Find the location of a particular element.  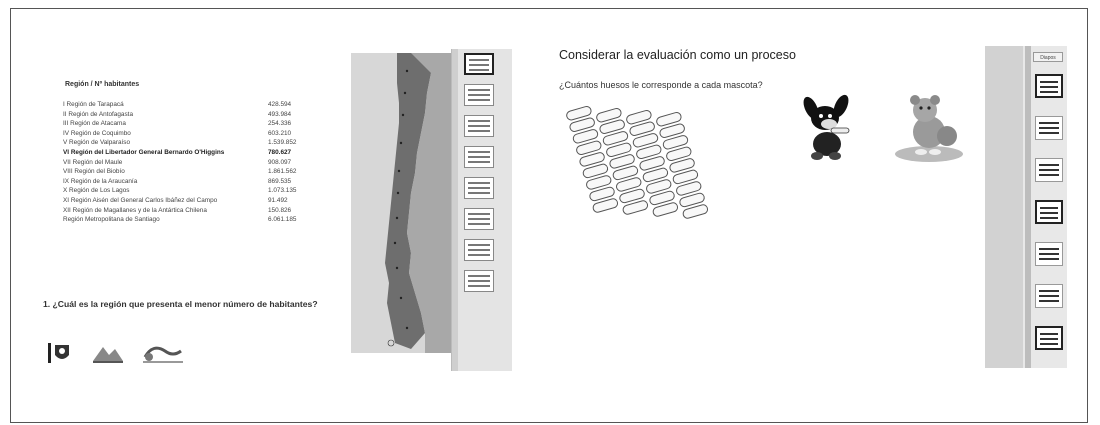

thumbnail-pane-header: Diapos is located at coordinates (1048, 57).